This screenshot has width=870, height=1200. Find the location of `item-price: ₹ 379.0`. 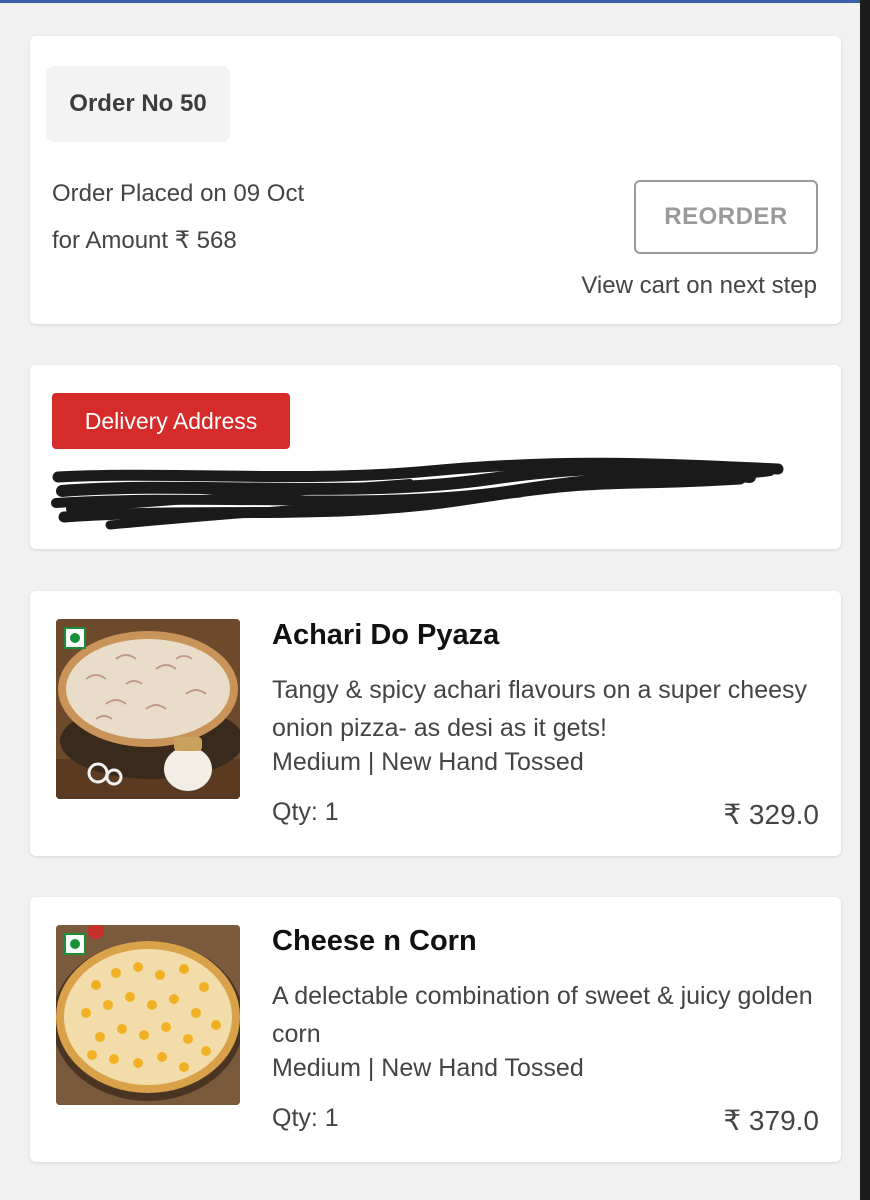

item-price: ₹ 379.0 is located at coordinates (771, 1120).